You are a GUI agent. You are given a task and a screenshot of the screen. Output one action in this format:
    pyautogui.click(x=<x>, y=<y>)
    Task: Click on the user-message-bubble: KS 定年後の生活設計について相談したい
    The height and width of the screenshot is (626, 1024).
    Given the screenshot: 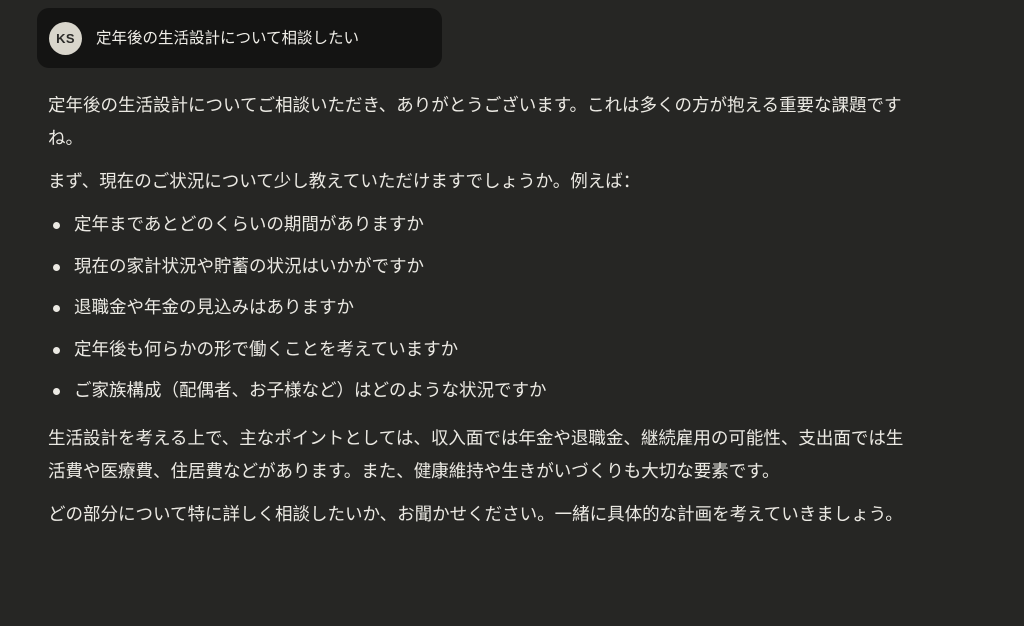 What is the action you would take?
    pyautogui.click(x=239, y=38)
    